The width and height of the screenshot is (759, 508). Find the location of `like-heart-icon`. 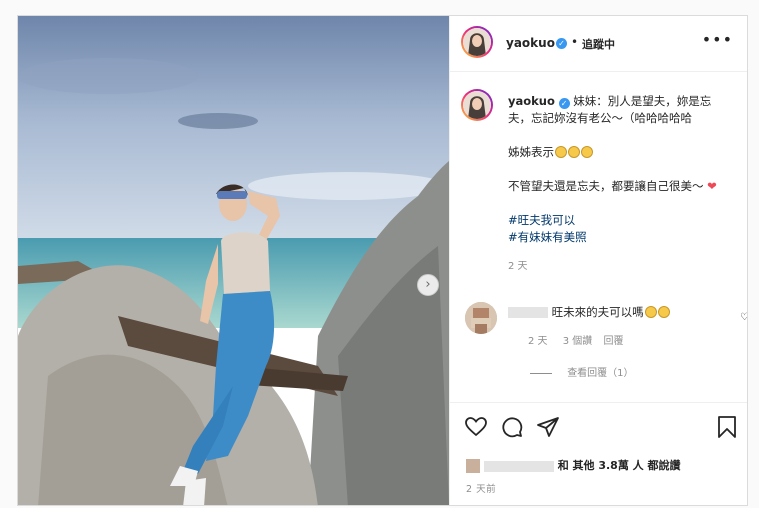

like-heart-icon is located at coordinates (476, 427).